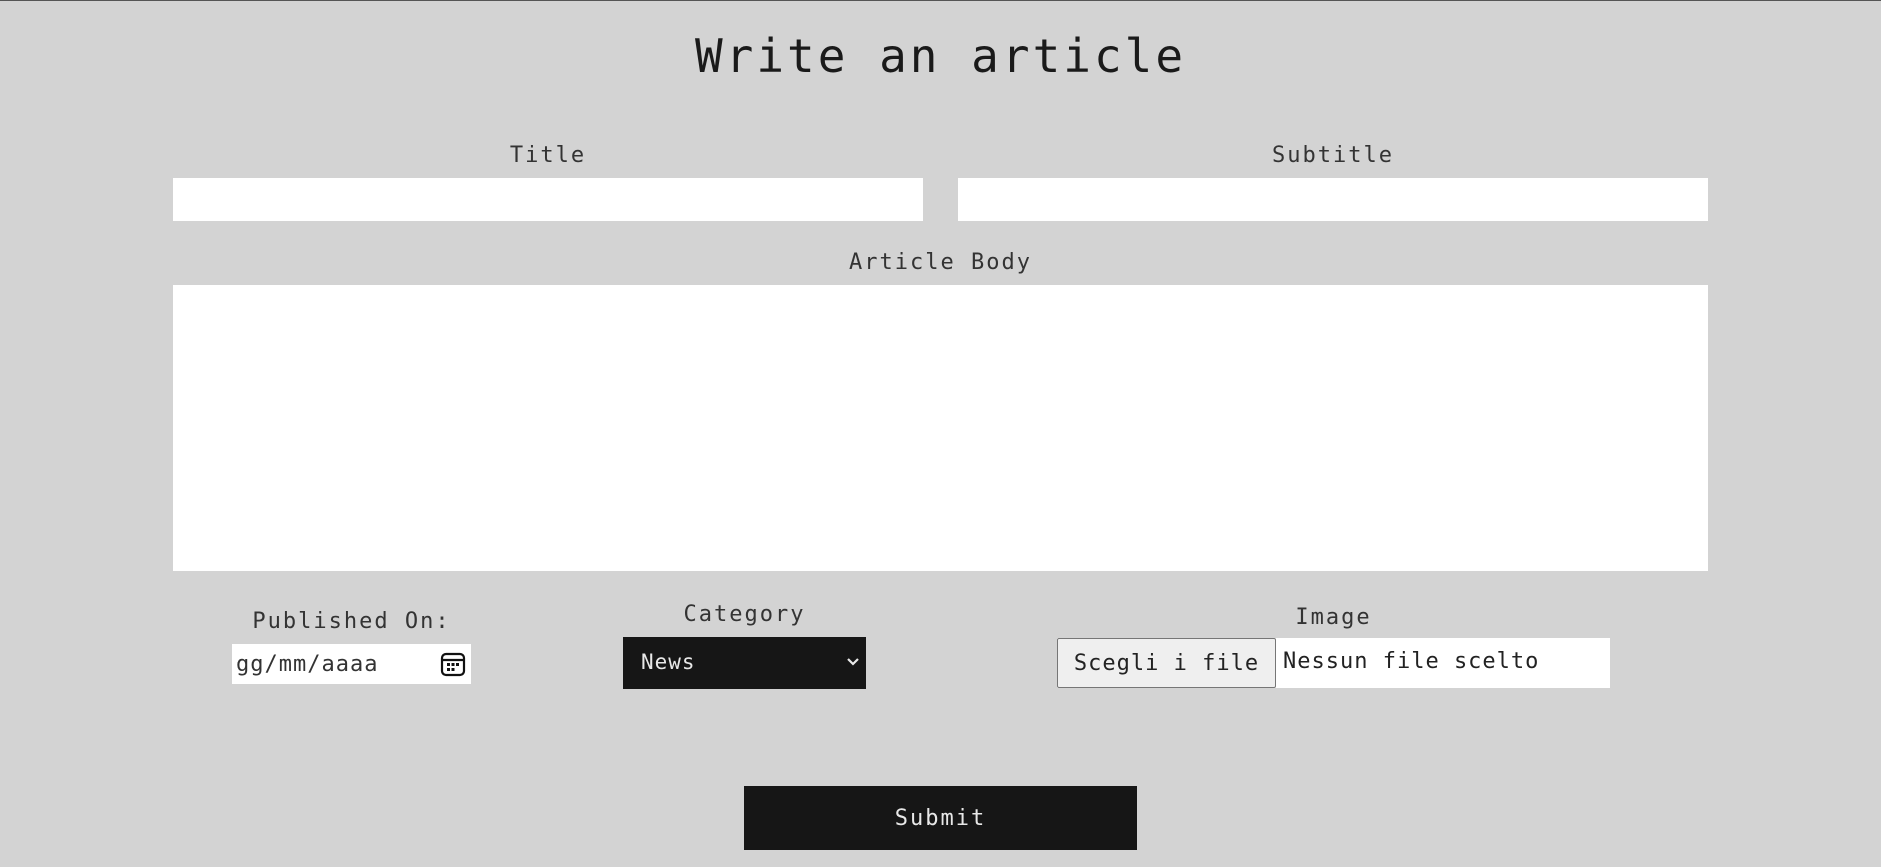 The image size is (1881, 867). I want to click on published-on-date-input: gg/mm/aaaa, so click(351, 664).